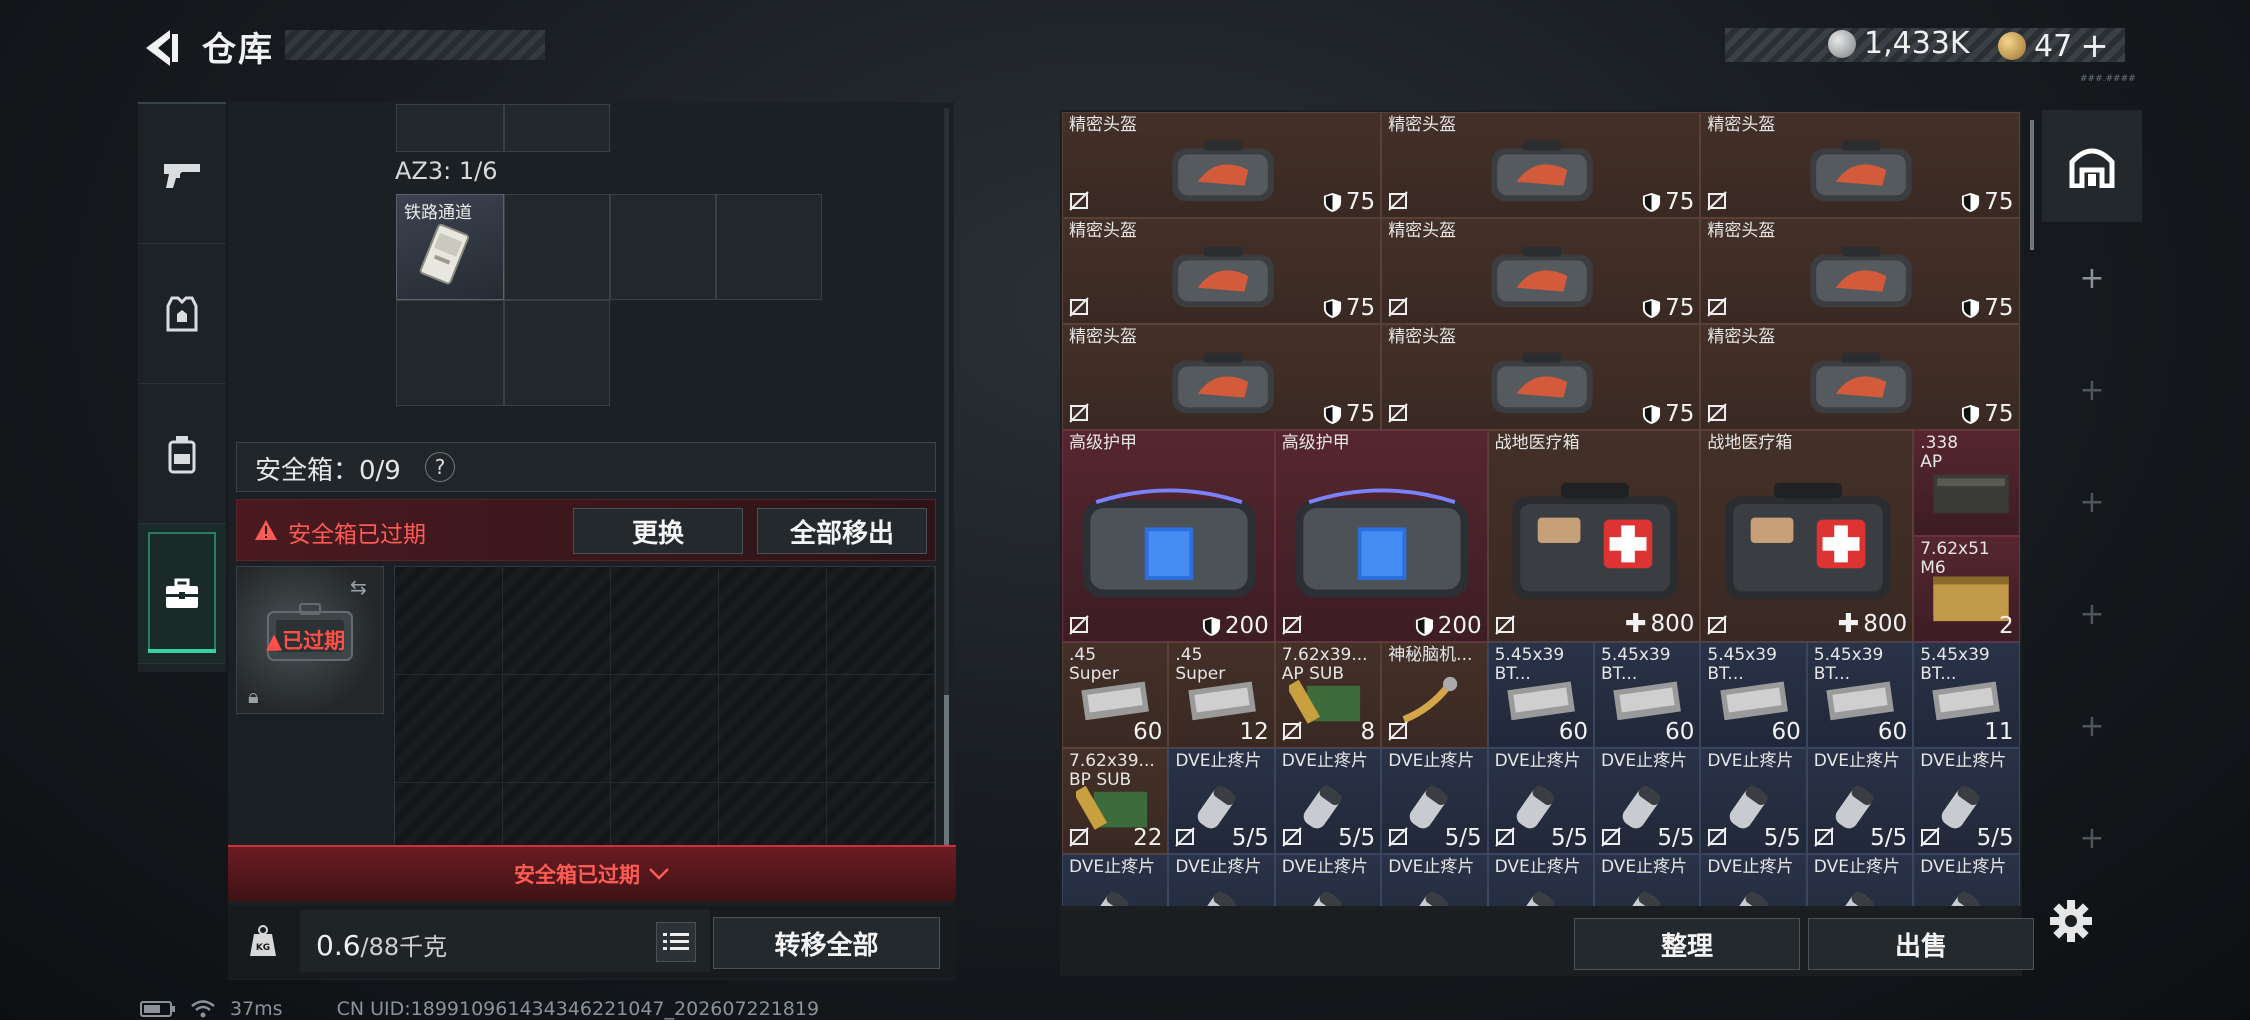  Describe the element at coordinates (592, 873) in the screenshot. I see `safe-box-expired-banner: 安全箱已过期` at that location.